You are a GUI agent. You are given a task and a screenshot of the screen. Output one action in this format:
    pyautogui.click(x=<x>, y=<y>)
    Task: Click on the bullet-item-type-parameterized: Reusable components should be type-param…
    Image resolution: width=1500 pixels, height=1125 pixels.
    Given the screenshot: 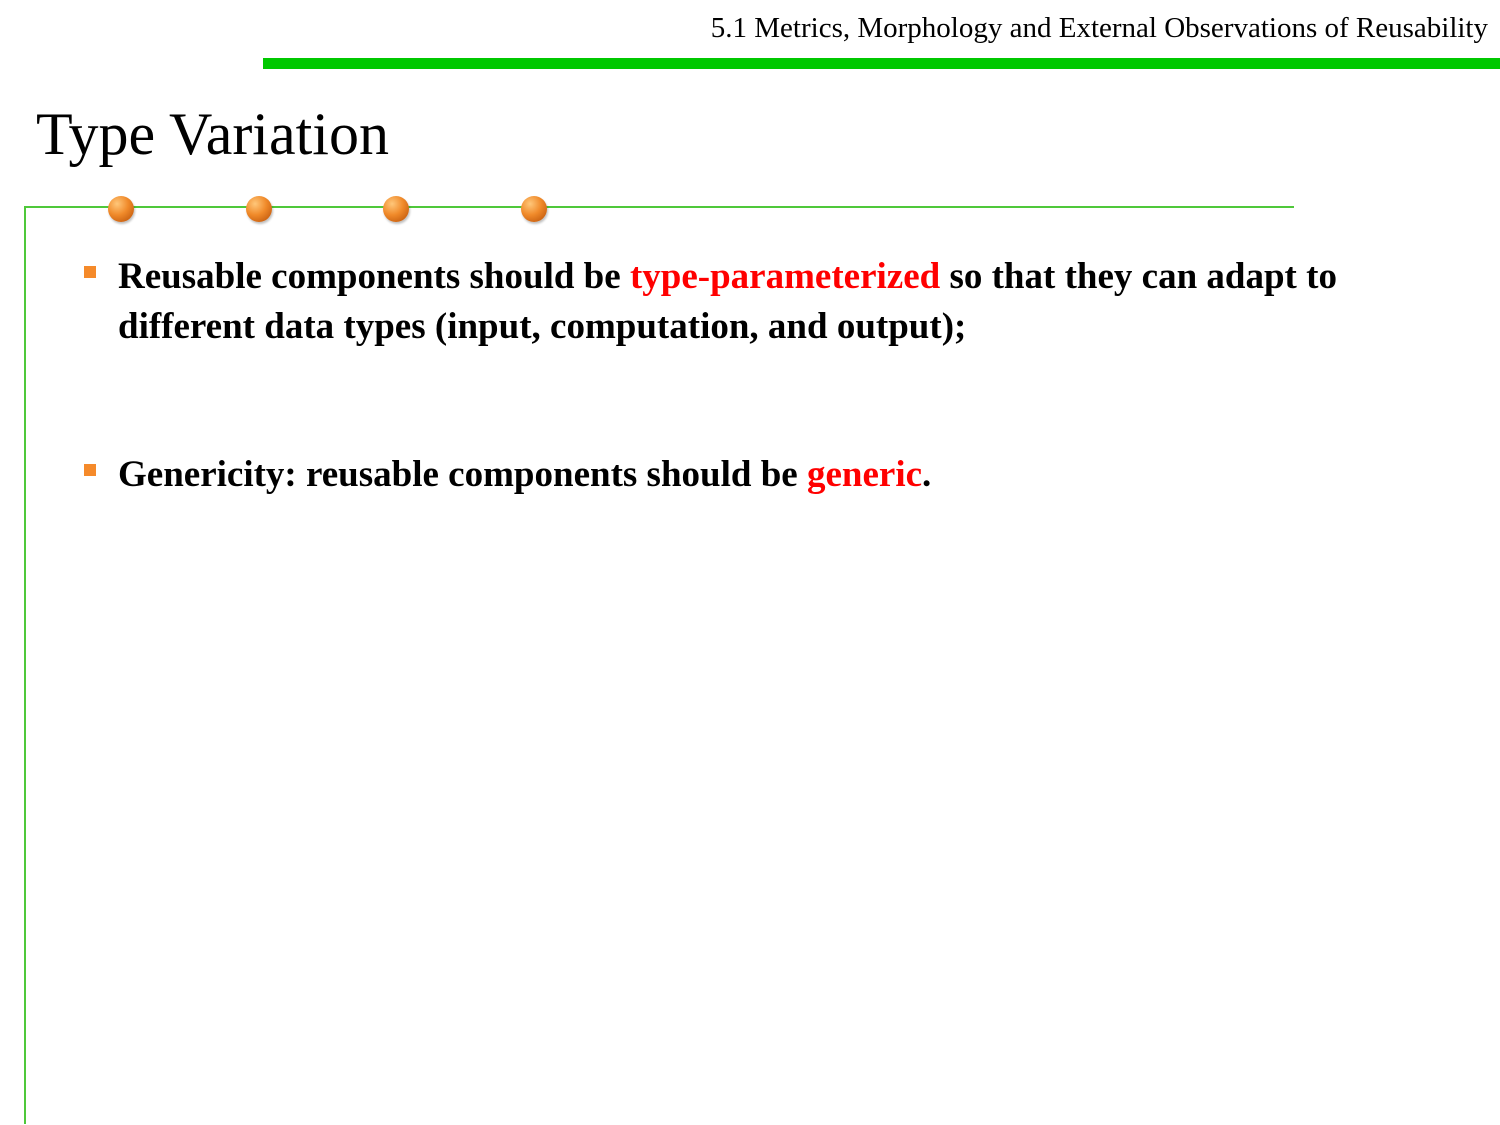 What is the action you would take?
    pyautogui.click(x=749, y=302)
    